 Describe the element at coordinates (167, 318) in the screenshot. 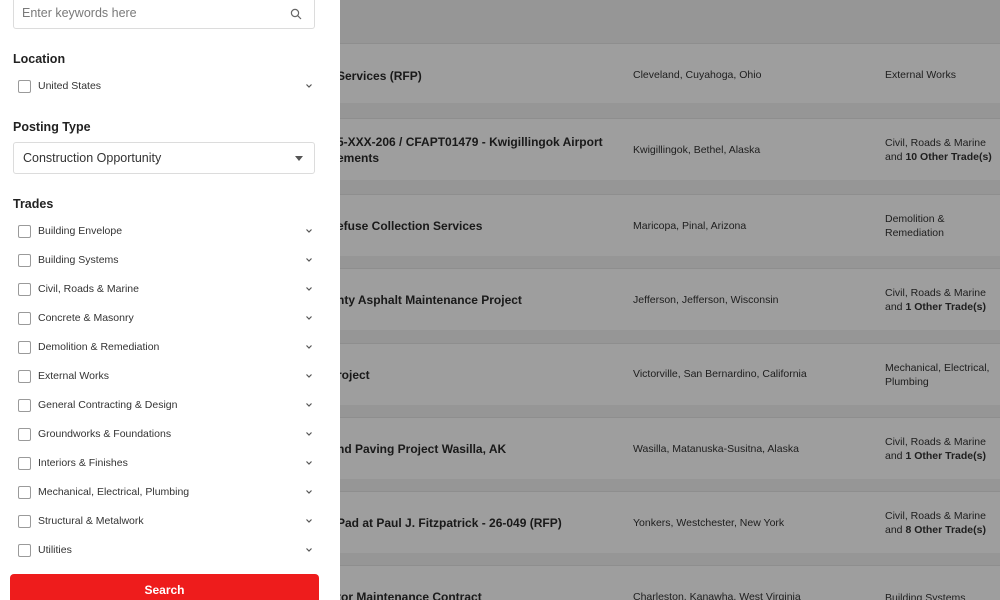

I see `trade-option: Concrete & Masonry` at that location.